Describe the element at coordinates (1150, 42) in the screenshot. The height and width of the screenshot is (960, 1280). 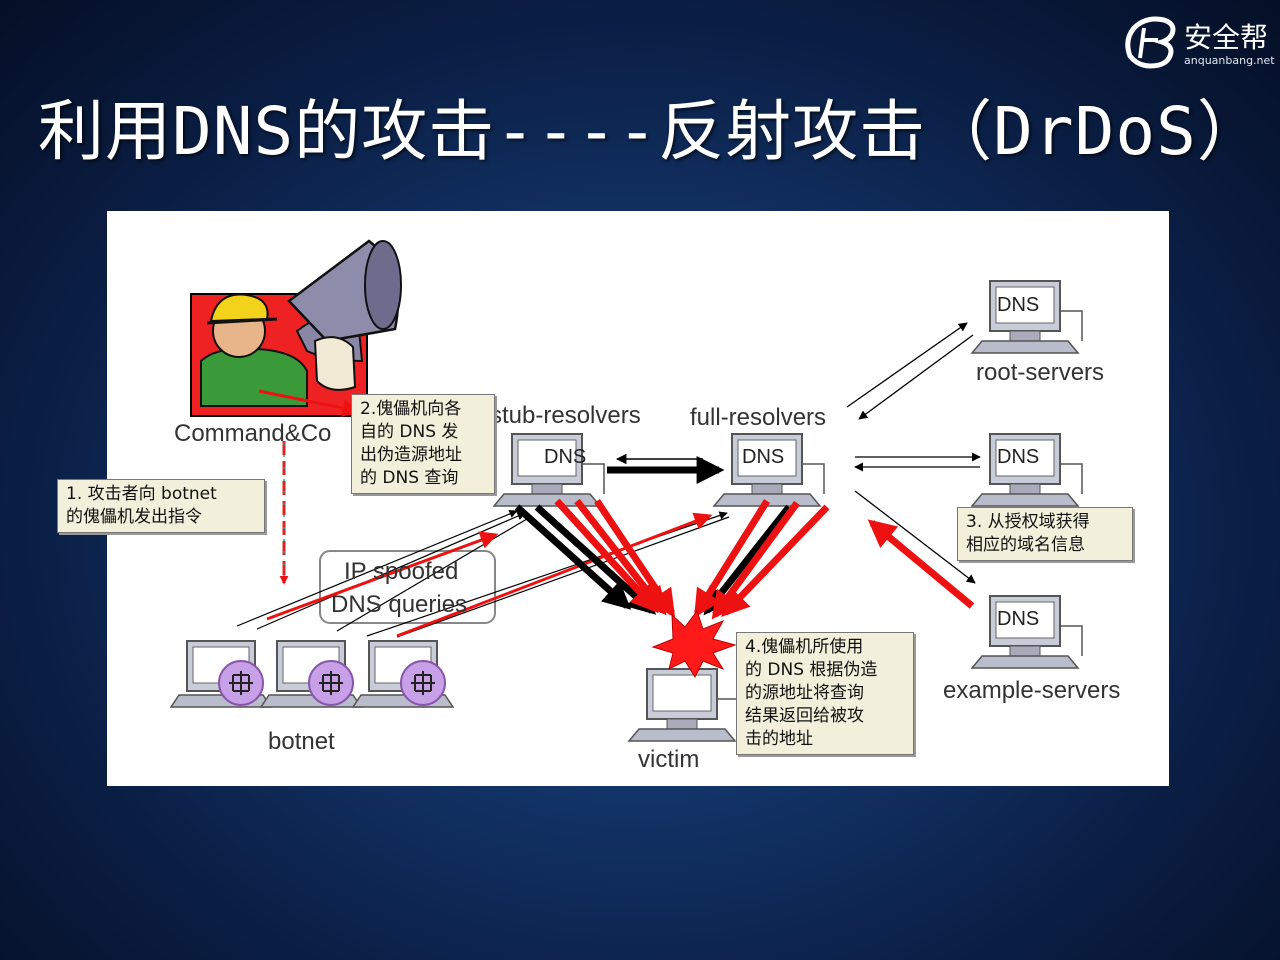
I see `logo-b-icon` at that location.